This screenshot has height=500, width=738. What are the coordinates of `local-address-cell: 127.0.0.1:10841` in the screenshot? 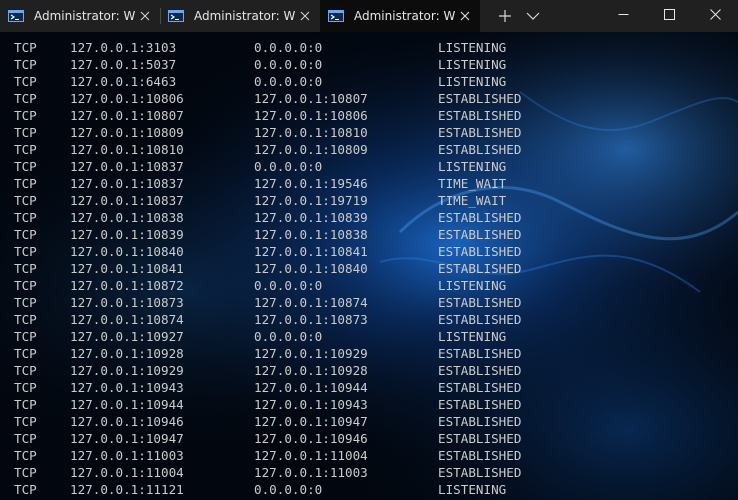 It's located at (127, 268).